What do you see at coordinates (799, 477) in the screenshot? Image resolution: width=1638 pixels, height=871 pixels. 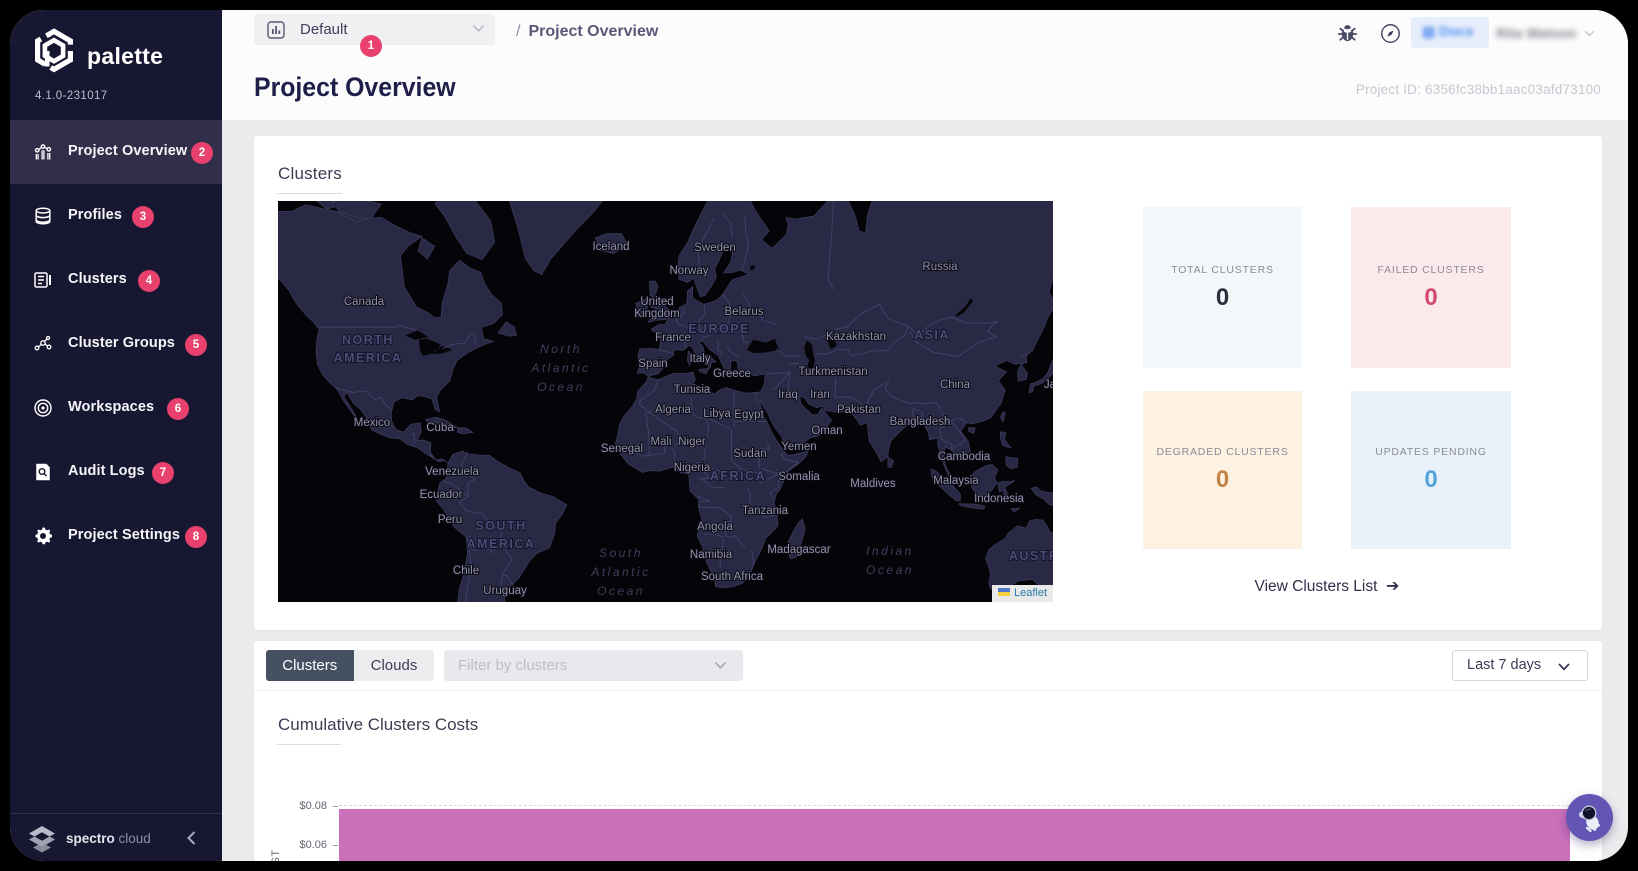 I see `svg-text: Somalia` at bounding box center [799, 477].